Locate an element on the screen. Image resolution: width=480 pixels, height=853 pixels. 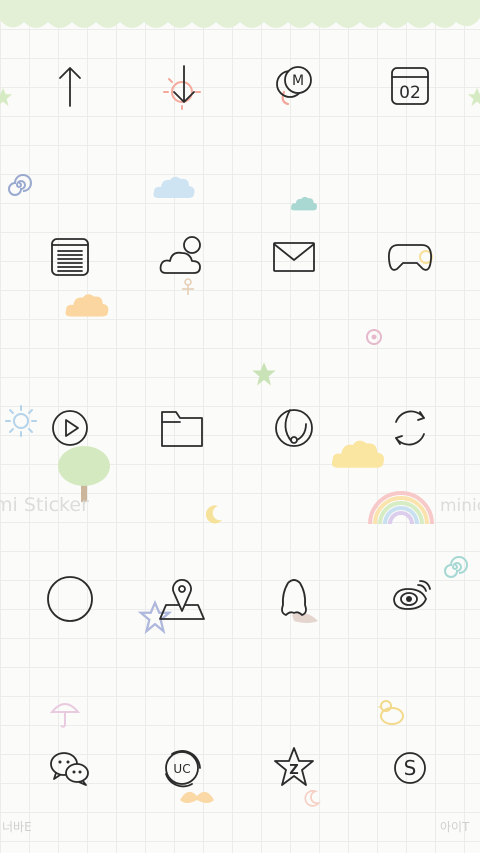
calendar-icon: 02 is located at coordinates (410, 86).